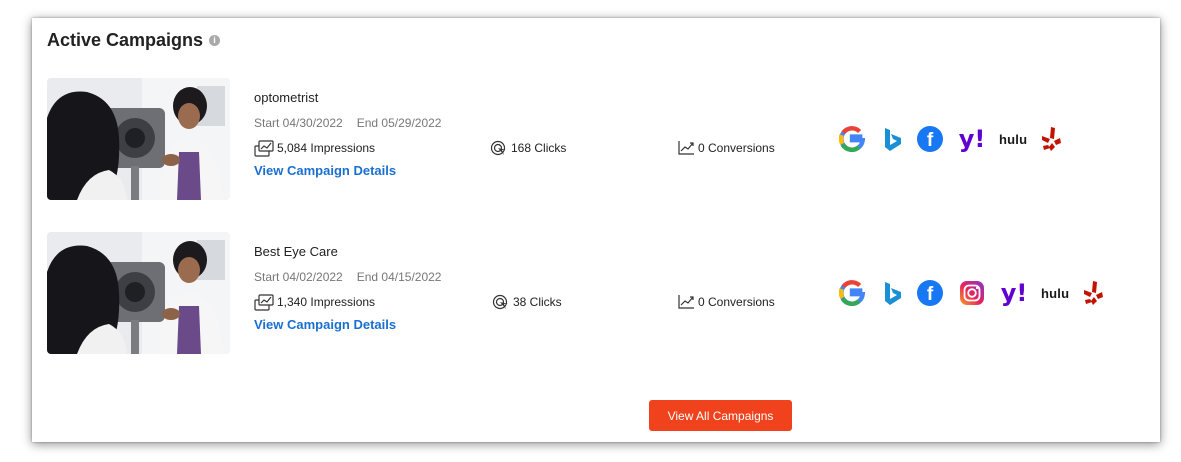 The image size is (1181, 462). Describe the element at coordinates (286, 97) in the screenshot. I see `campaign-name: optometrist` at that location.